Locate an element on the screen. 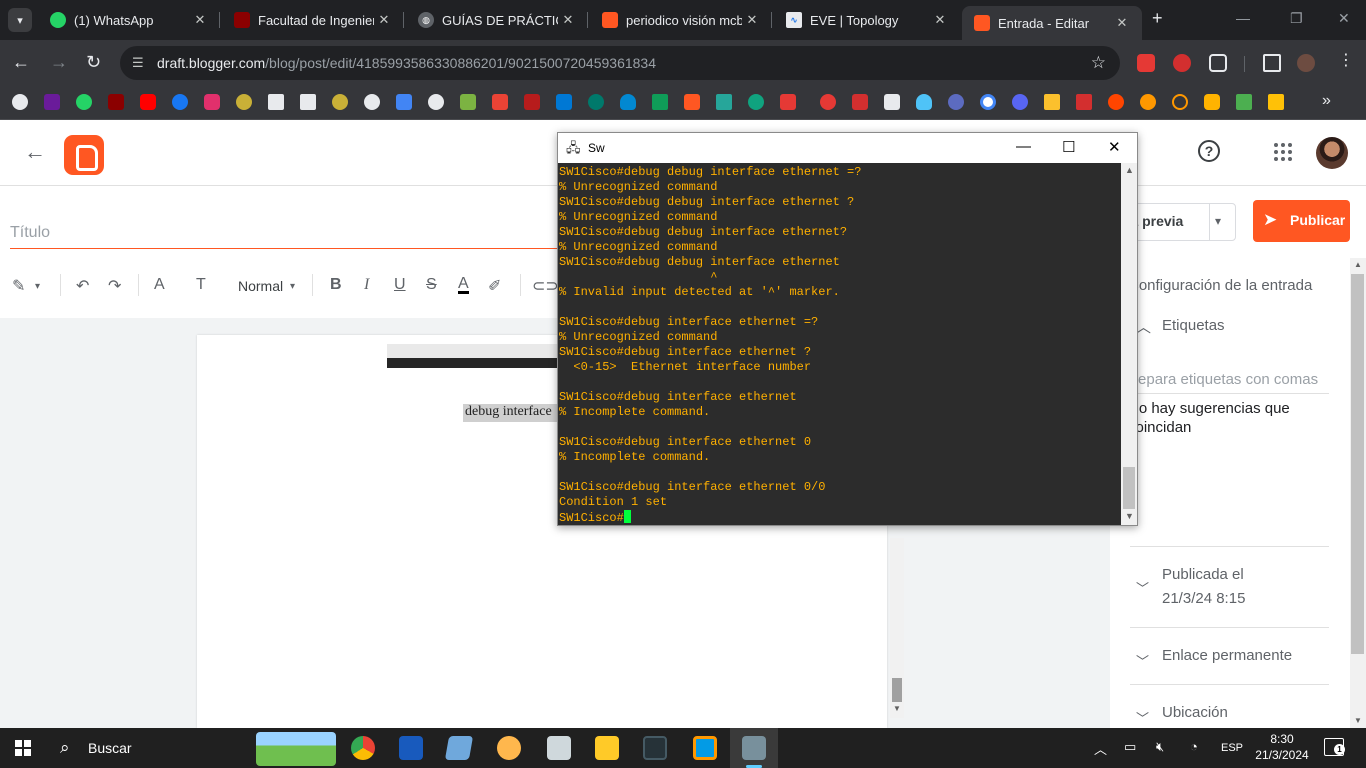 The height and width of the screenshot is (768, 1366). bookmark-translate-icon is located at coordinates (404, 102).